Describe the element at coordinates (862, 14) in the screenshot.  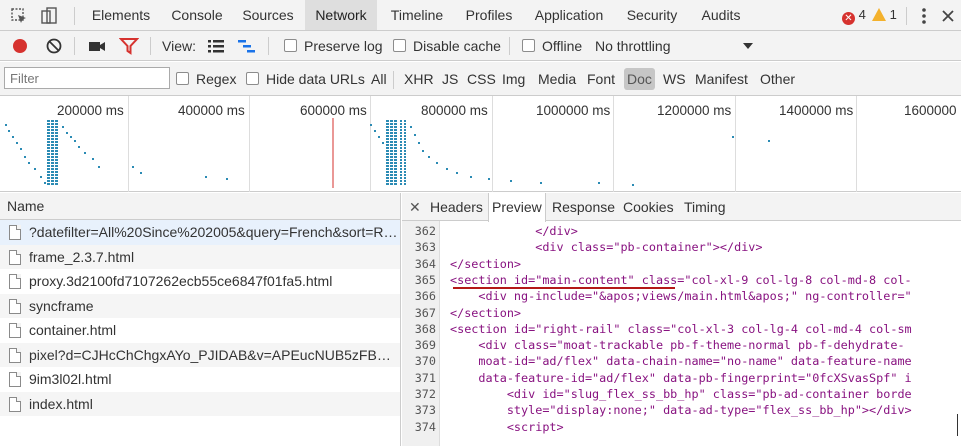
I see `error-count: 4` at that location.